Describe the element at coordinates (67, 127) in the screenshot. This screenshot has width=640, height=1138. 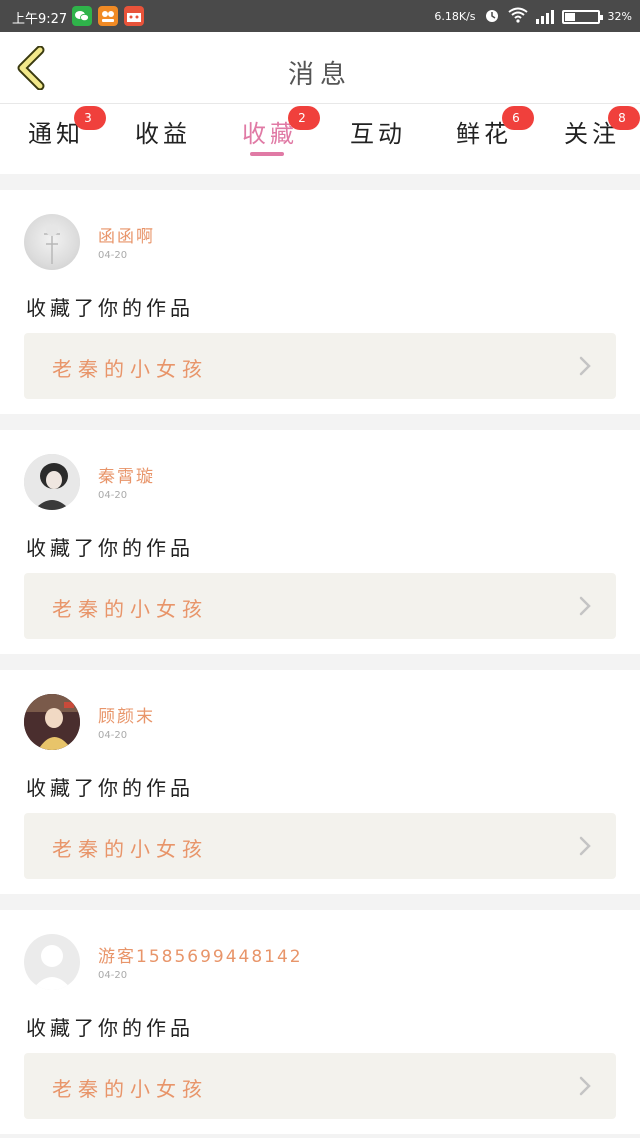
I see `tab-notifications: 通知 3` at that location.